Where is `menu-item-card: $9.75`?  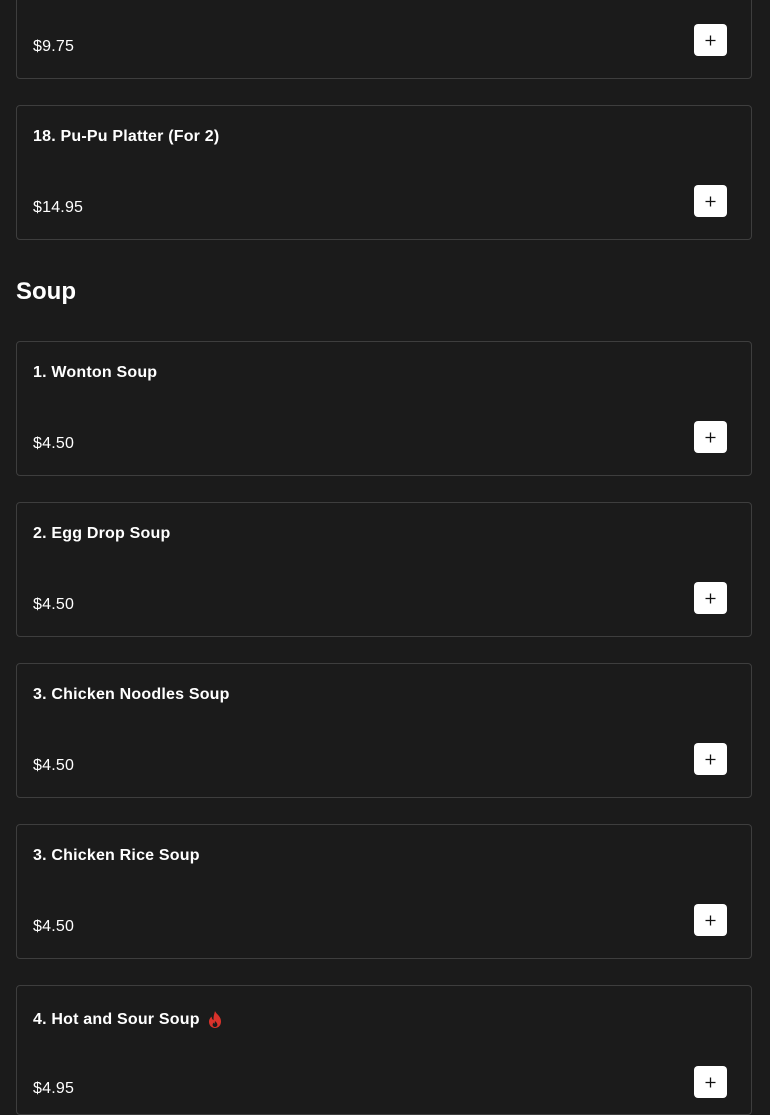
menu-item-card: $9.75 is located at coordinates (384, 39).